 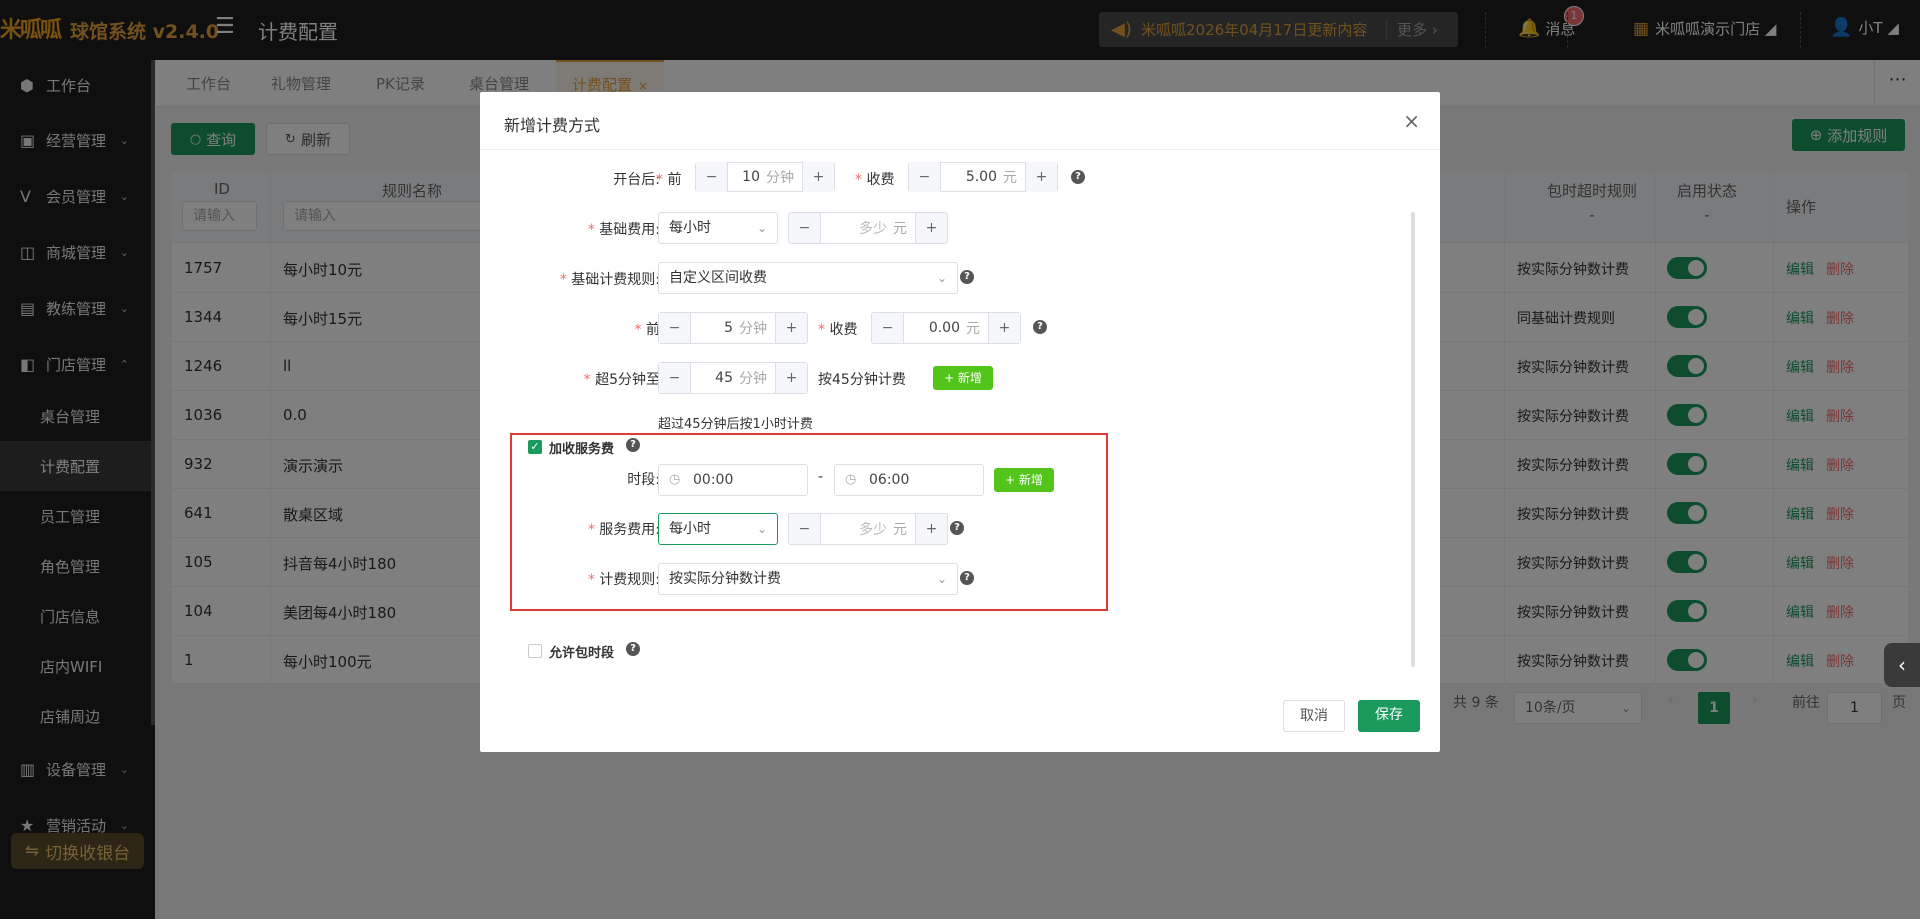 I want to click on allow-package-label: 允许包时段, so click(x=581, y=651).